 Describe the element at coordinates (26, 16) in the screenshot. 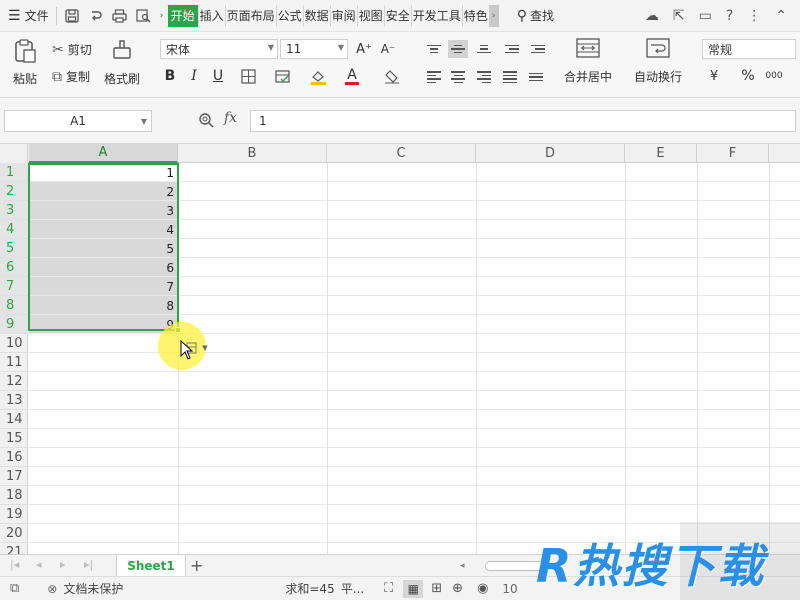

I see `file-menu: ☰ 文件` at that location.